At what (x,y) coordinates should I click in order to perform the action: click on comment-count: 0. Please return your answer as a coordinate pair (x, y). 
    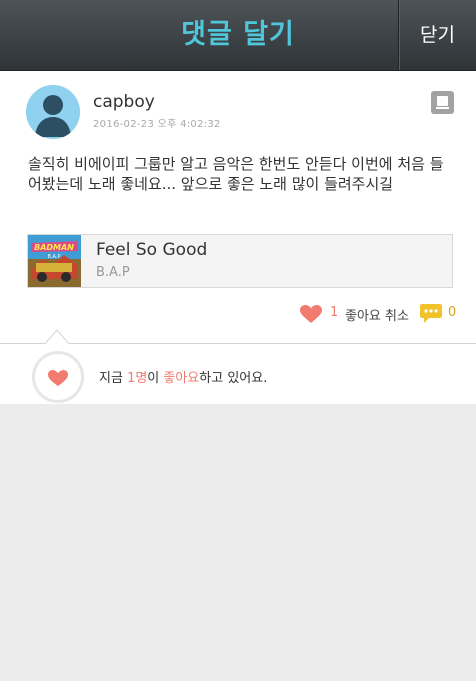
    Looking at the image, I should click on (452, 312).